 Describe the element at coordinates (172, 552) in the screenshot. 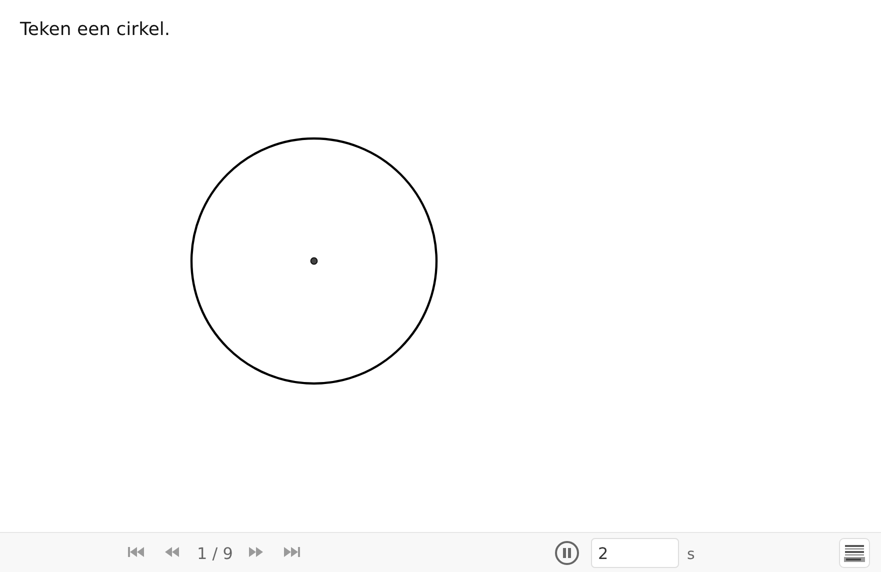

I see `rewind-icon` at that location.